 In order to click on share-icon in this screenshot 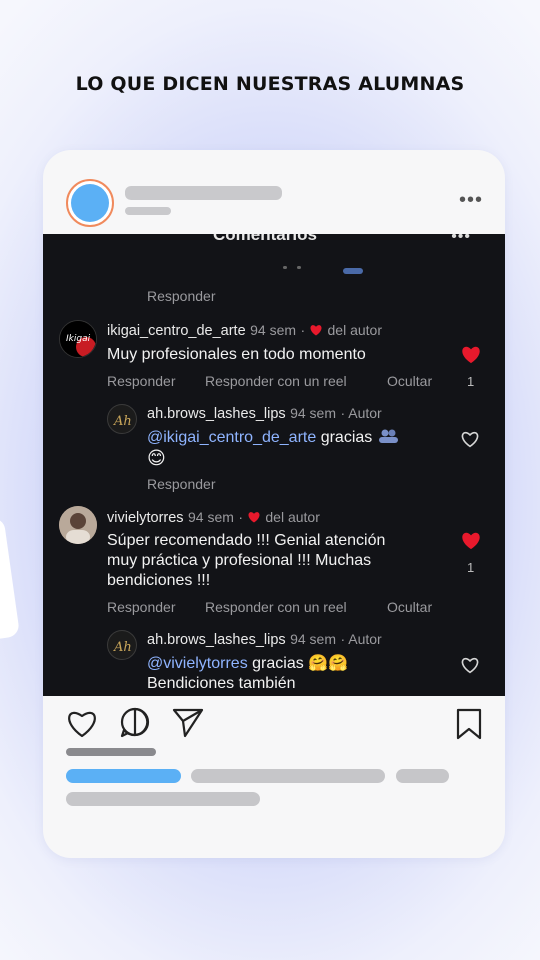, I will do `click(188, 722)`.